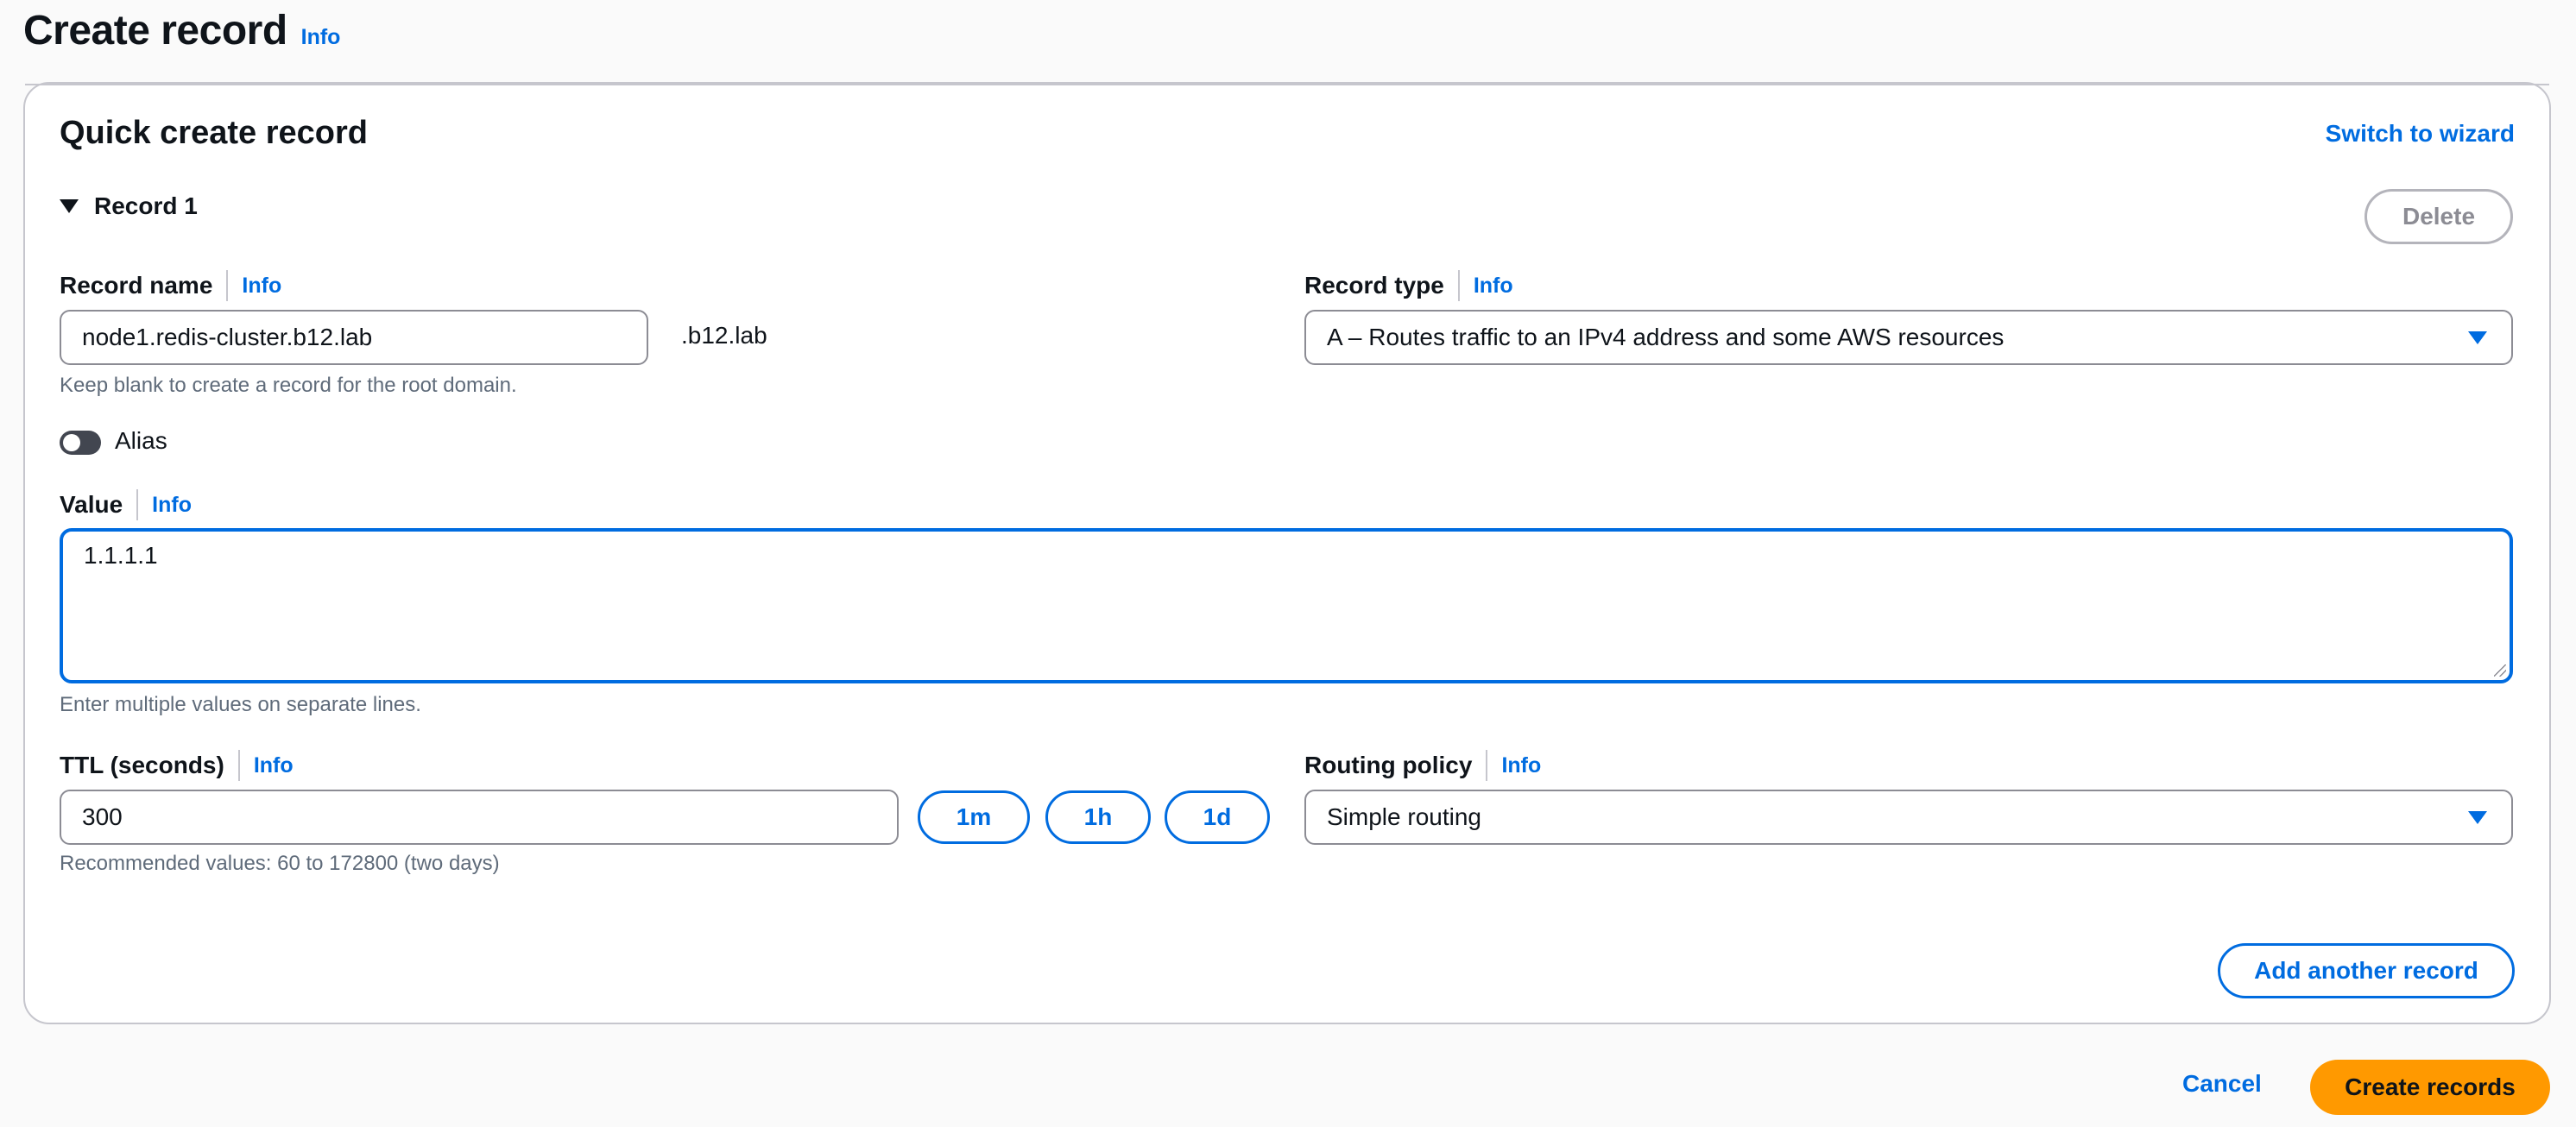  What do you see at coordinates (321, 37) in the screenshot?
I see `page-info-link: Info` at bounding box center [321, 37].